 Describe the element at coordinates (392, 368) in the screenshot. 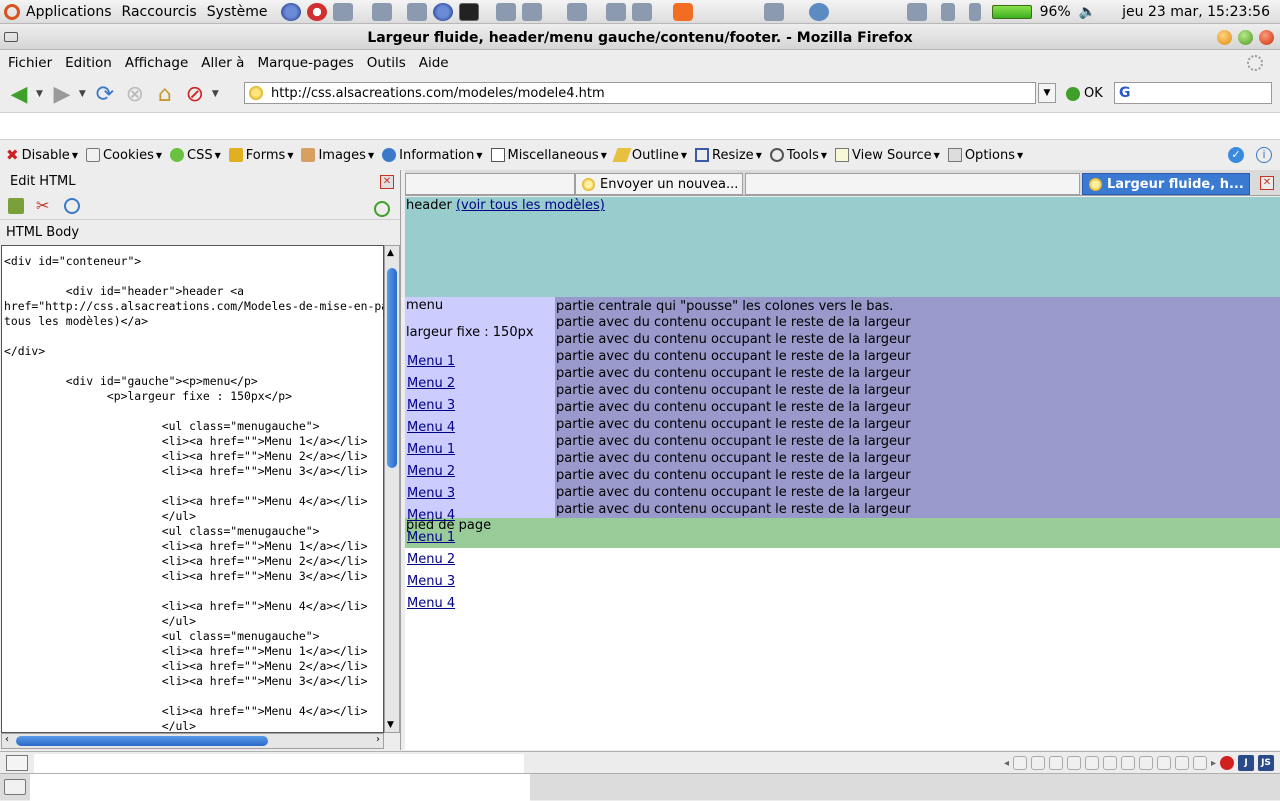

I see `vertical-scroll-thumb` at that location.